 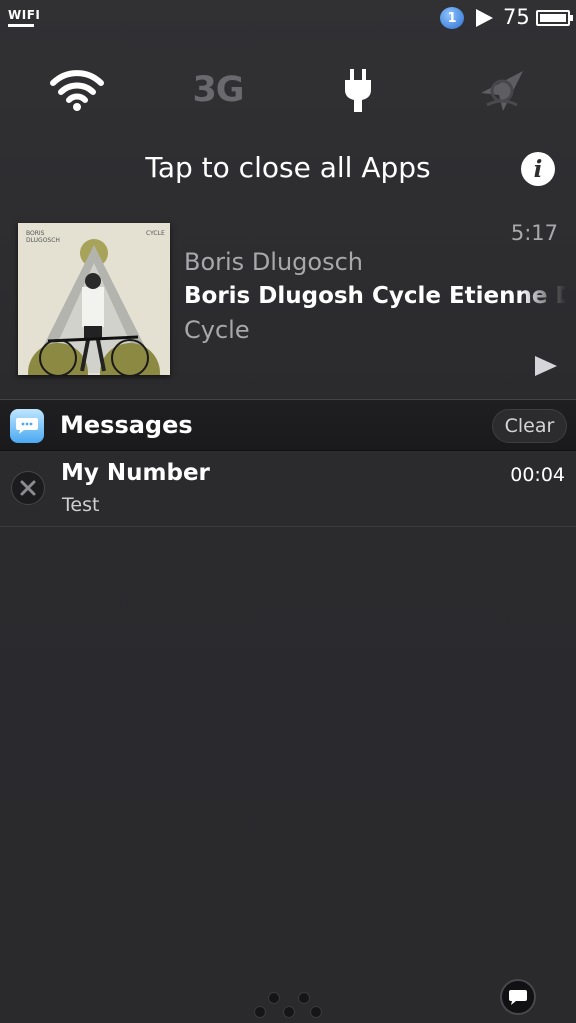 I want to click on track-artist: Boris Dlugosch, so click(x=274, y=262).